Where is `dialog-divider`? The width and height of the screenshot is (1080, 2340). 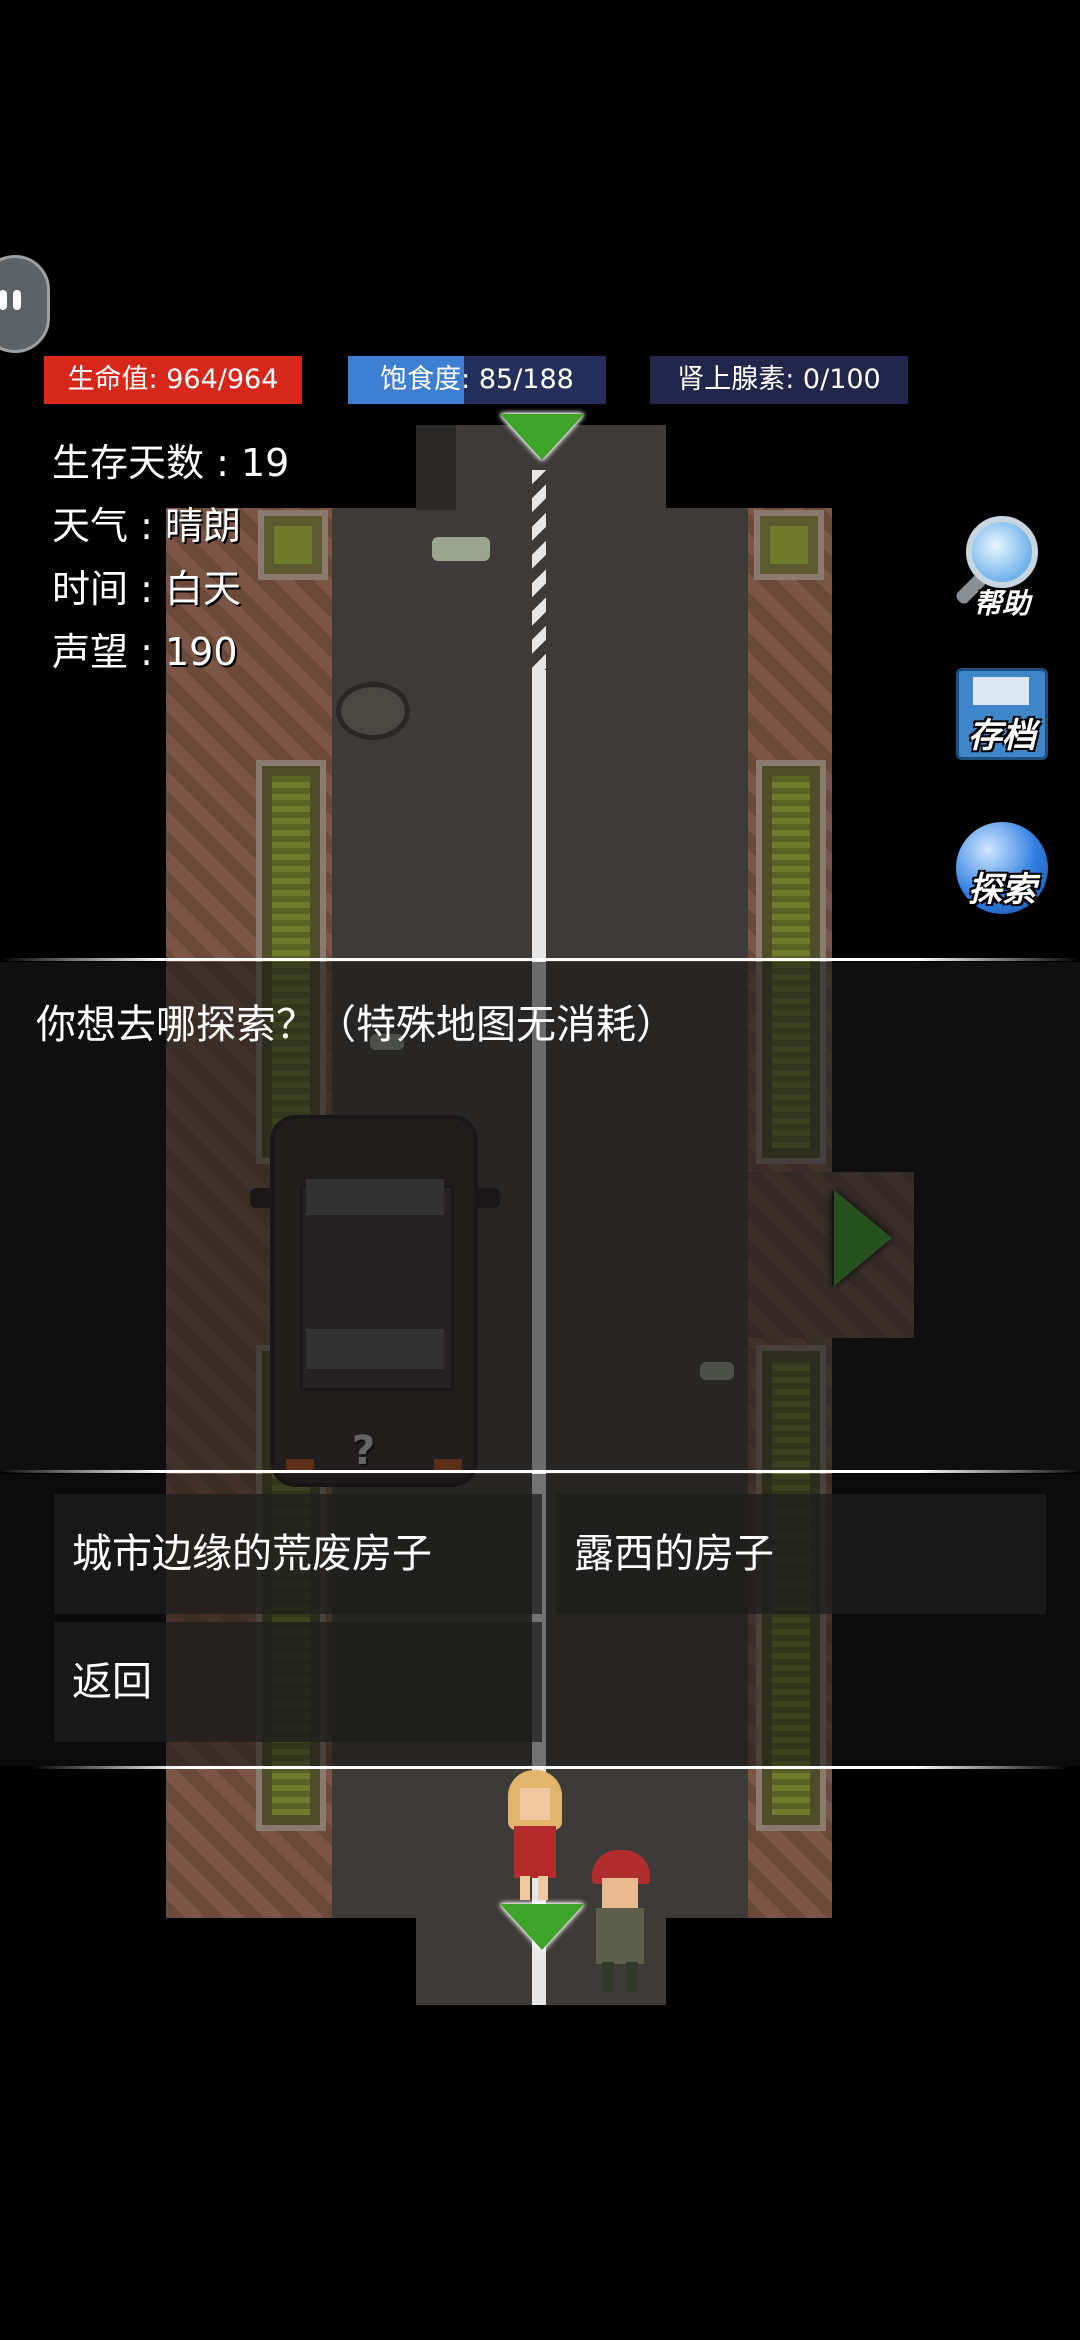 dialog-divider is located at coordinates (540, 1471).